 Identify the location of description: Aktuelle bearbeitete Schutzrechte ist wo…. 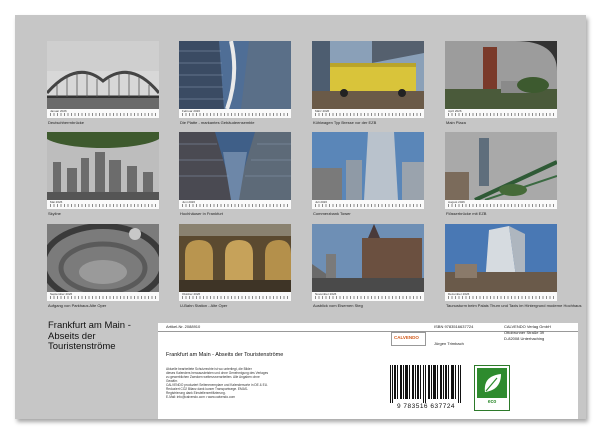
(266, 383).